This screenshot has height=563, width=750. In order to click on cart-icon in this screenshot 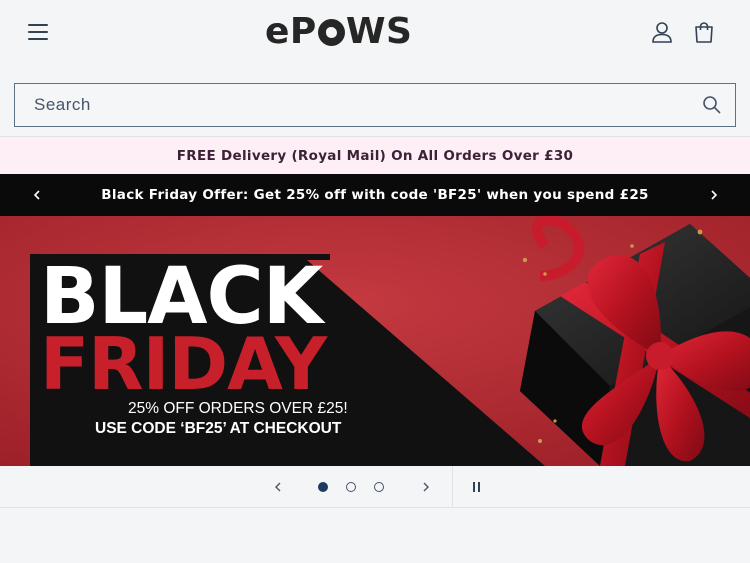, I will do `click(704, 33)`.